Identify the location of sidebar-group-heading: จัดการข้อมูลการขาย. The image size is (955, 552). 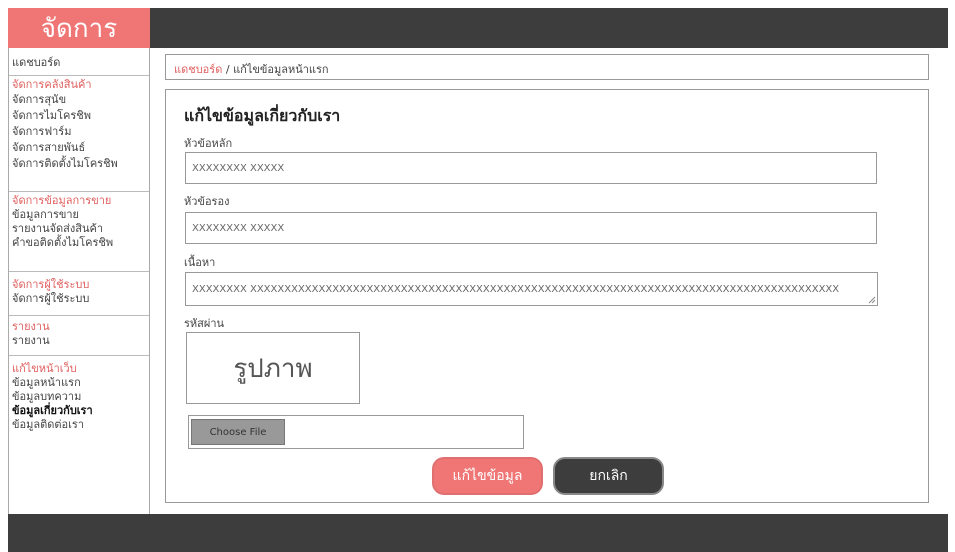
(62, 200).